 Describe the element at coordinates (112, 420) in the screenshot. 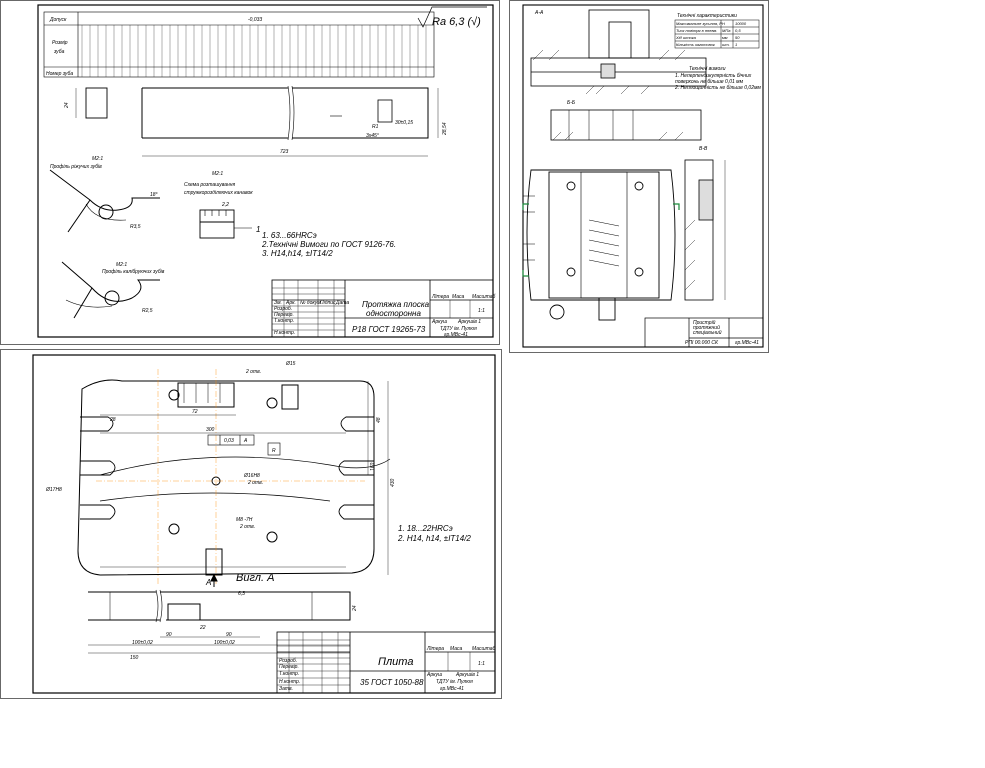

I see `plate-dim-d16: 28` at that location.